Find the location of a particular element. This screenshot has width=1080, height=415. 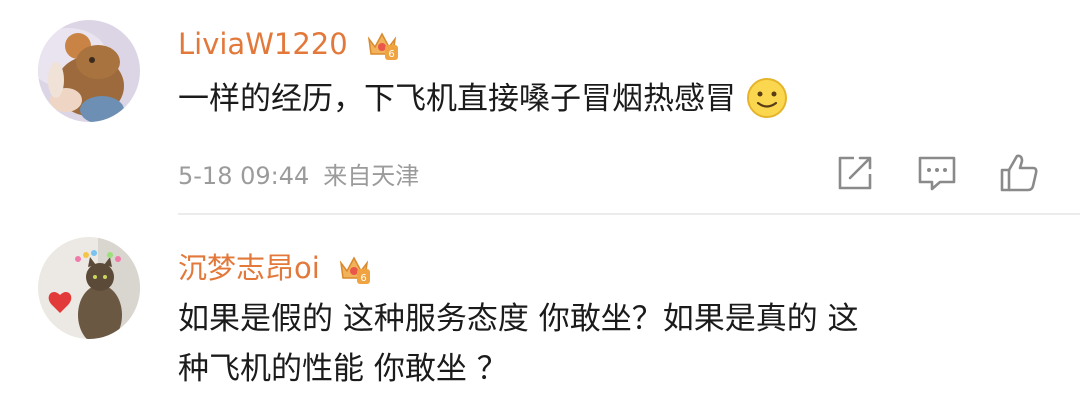

comment-text-content: 一样的经历，下飞机直接嗓子冒烟热感冒 is located at coordinates (457, 99).